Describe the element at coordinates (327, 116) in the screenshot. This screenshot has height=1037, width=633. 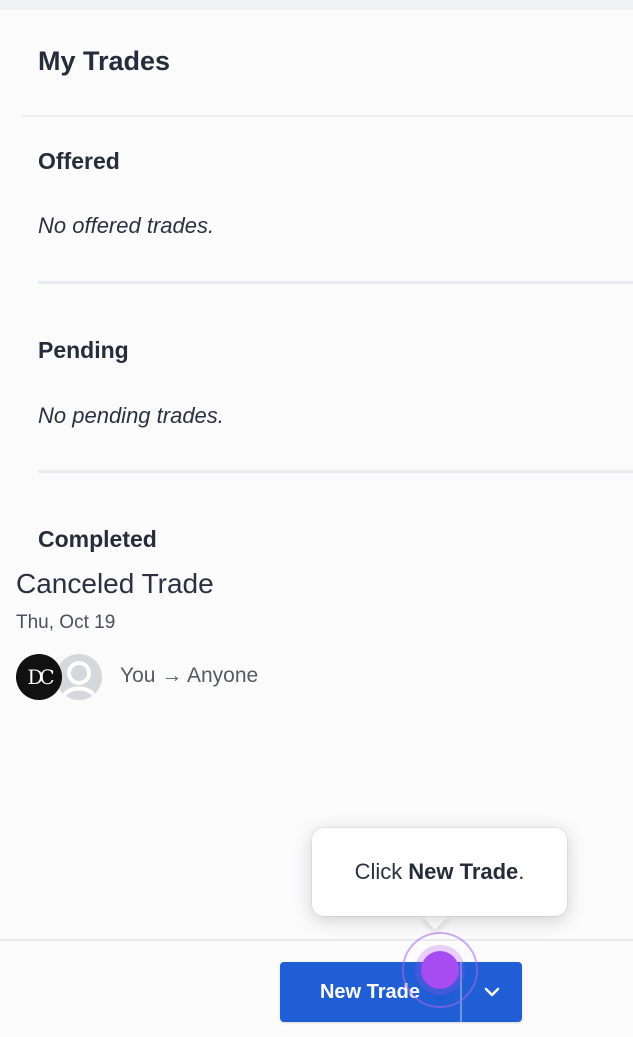
I see `header-divider` at that location.